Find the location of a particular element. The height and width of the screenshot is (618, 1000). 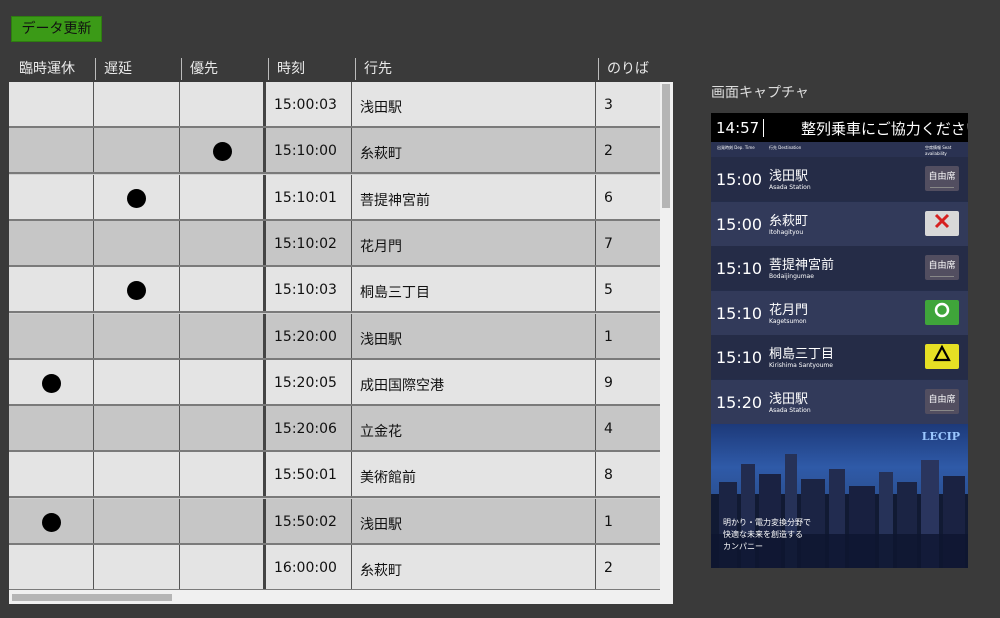

horizontal-scrollbar is located at coordinates (334, 597).